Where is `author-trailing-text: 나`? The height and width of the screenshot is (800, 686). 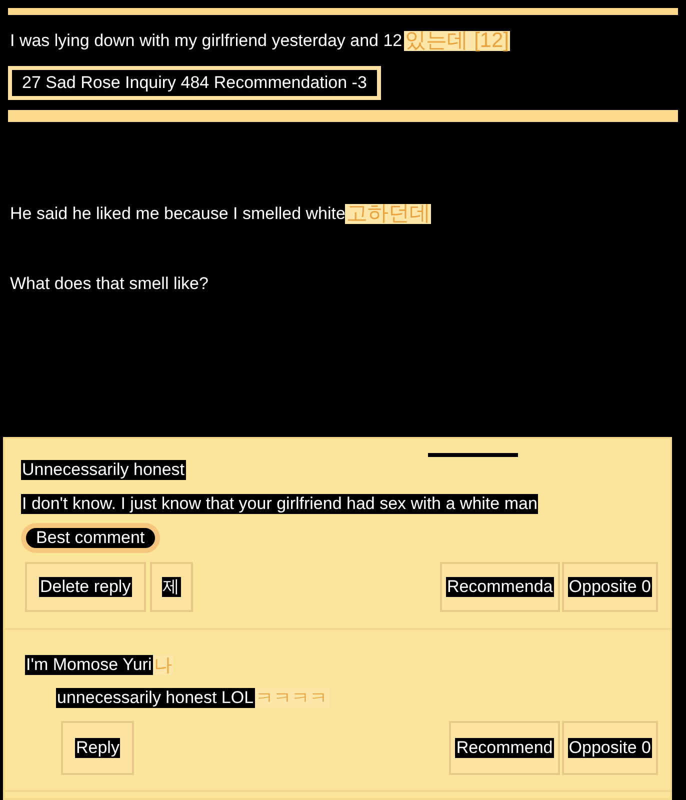
author-trailing-text: 나 is located at coordinates (162, 665).